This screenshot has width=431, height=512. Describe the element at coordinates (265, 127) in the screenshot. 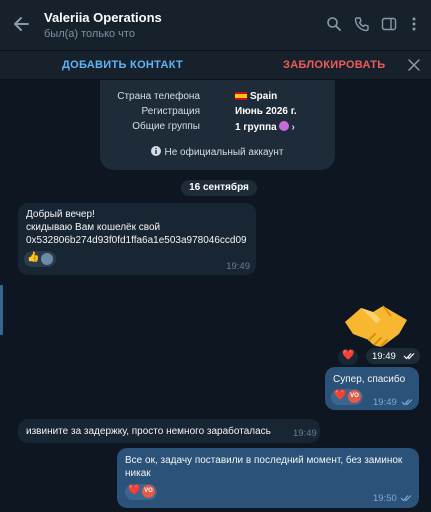

I see `common-groups-value: 1 группа ›` at that location.